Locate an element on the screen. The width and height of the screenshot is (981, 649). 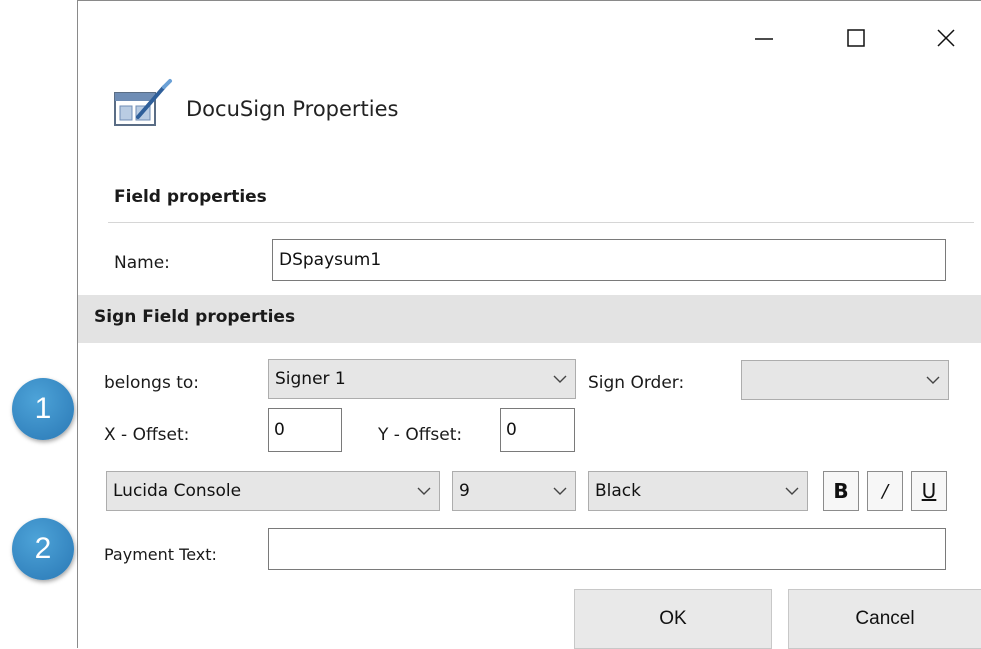
payment-text-label: Payment Text: is located at coordinates (160, 554).